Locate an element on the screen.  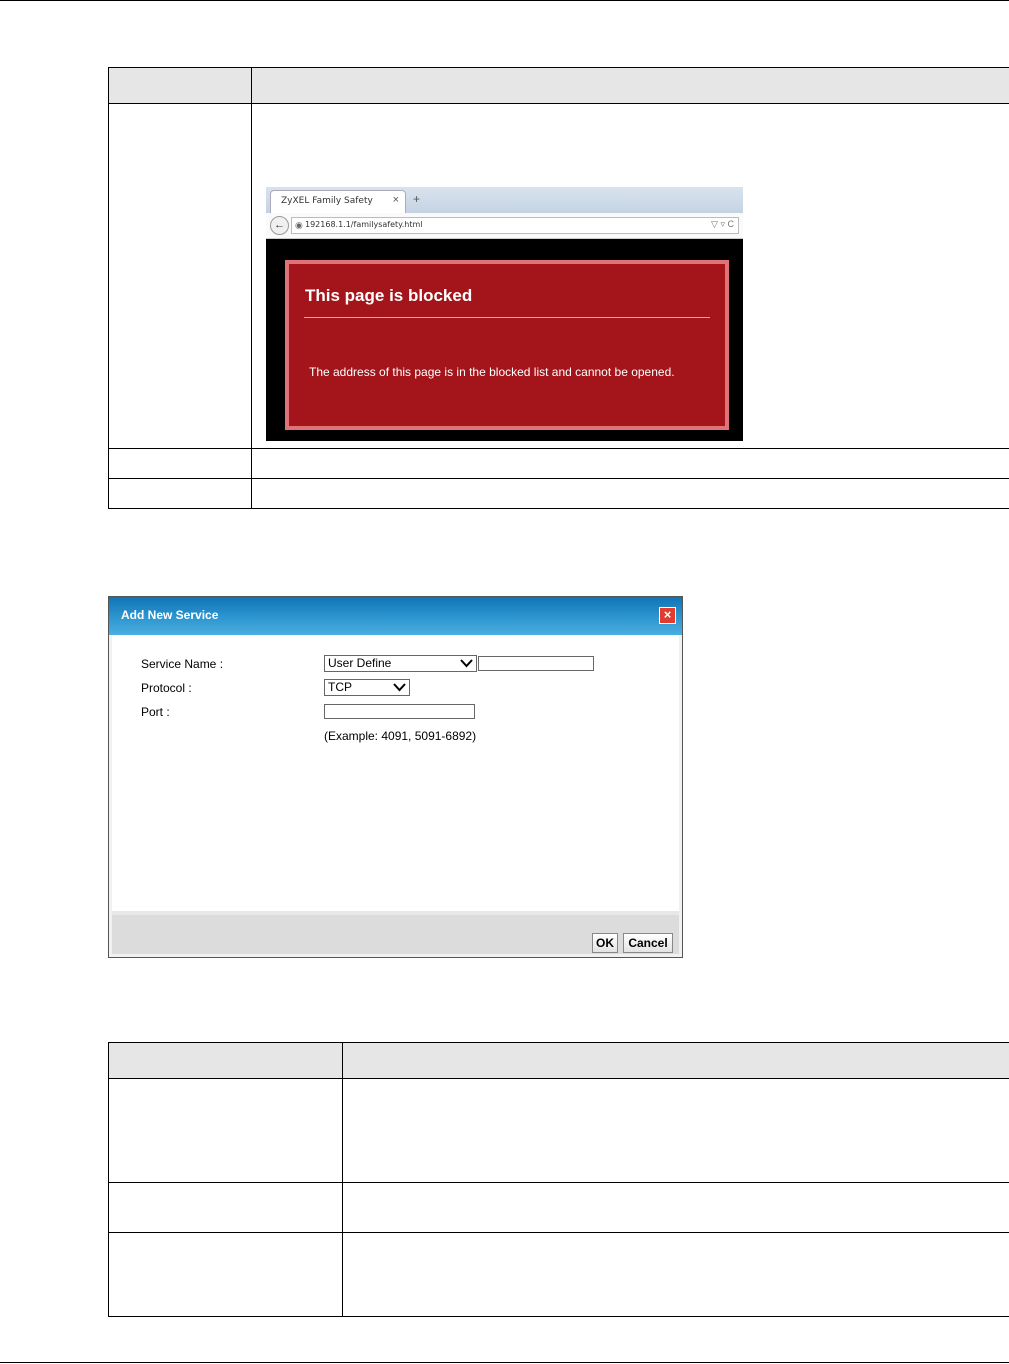
globe-icon: ◉ is located at coordinates (299, 225).